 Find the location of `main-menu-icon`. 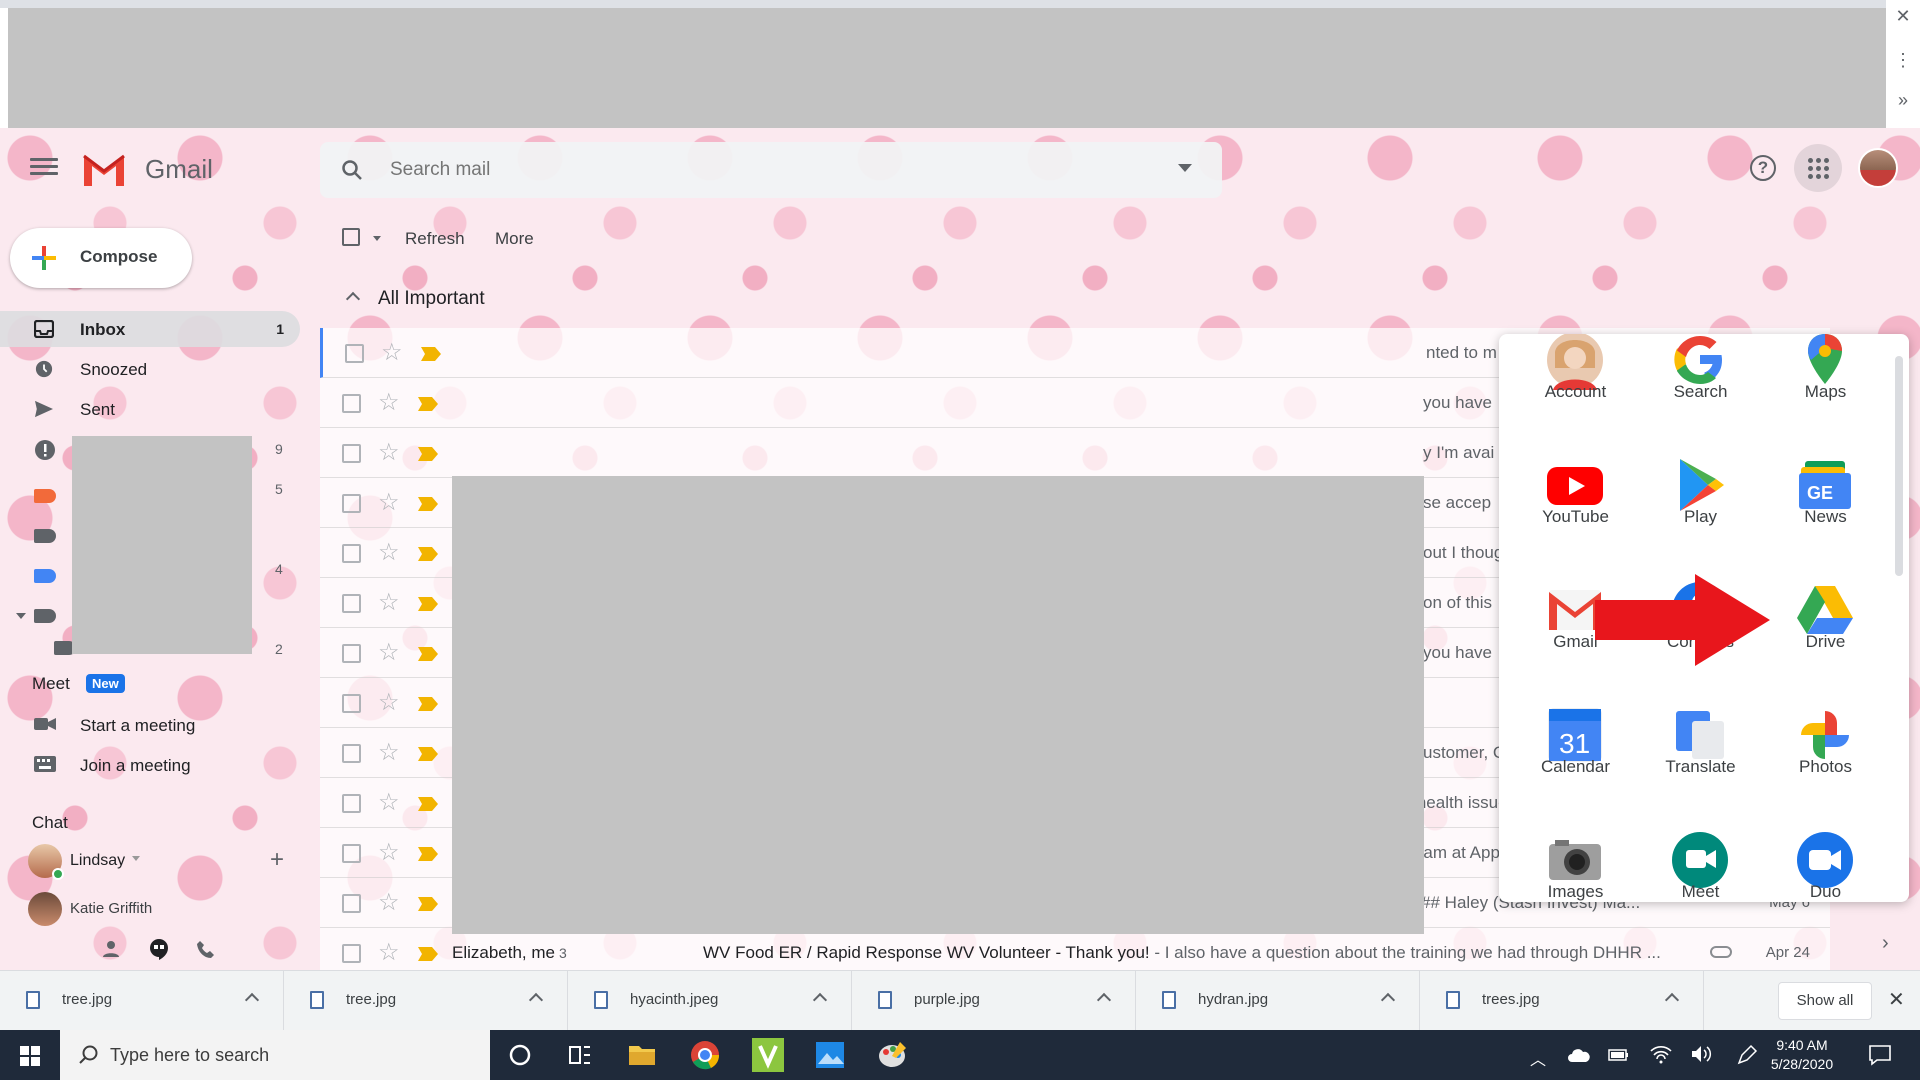

main-menu-icon is located at coordinates (44, 167).